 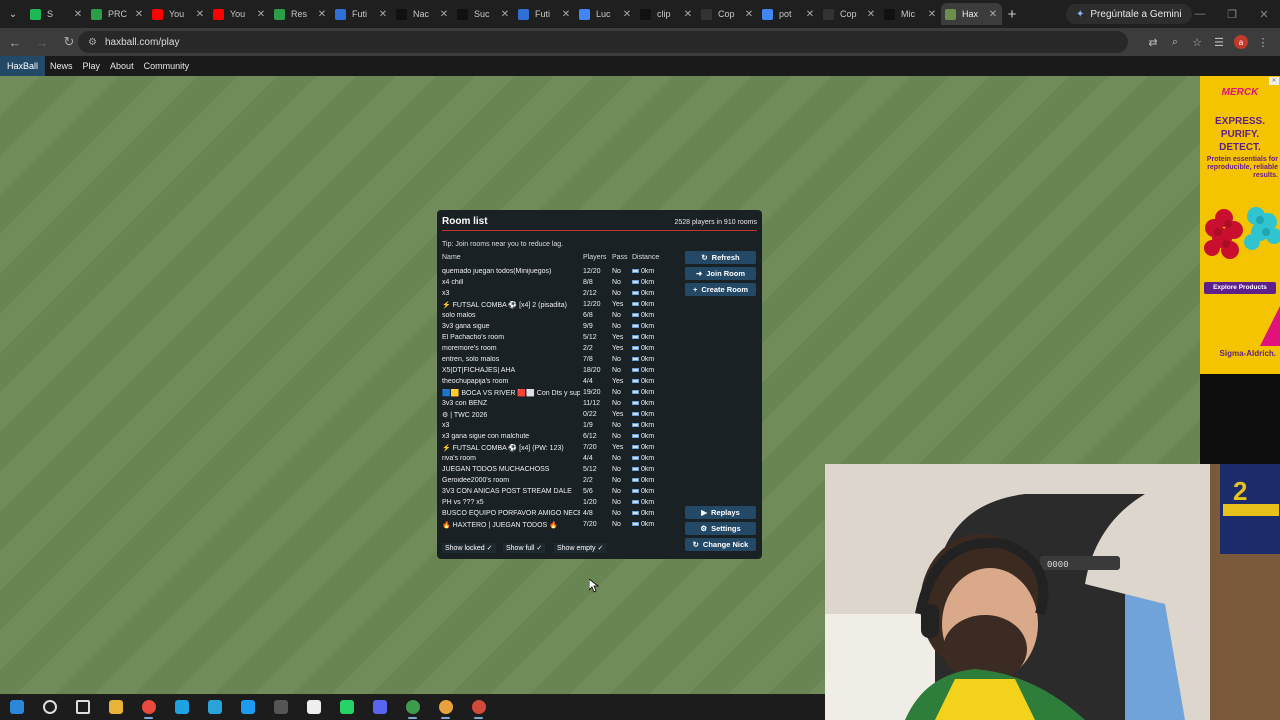 What do you see at coordinates (469, 548) in the screenshot?
I see `show-locked-toggle: Show locked ✓` at bounding box center [469, 548].